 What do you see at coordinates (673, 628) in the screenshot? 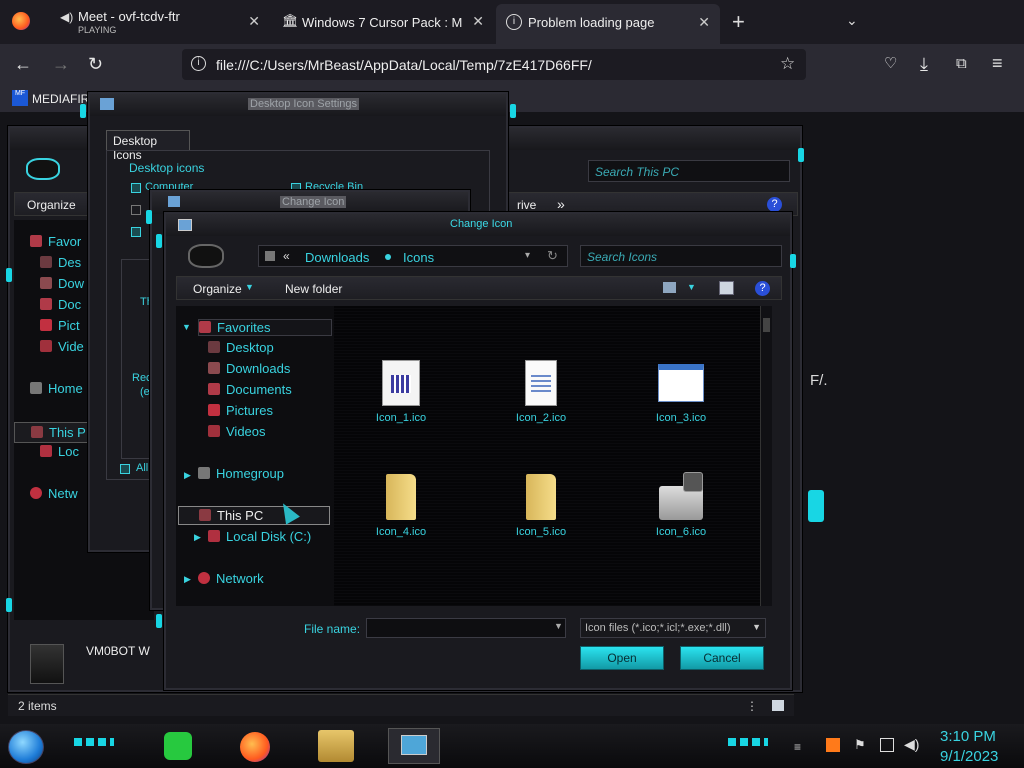
I see `file-type-select: Icon files (*.ico;*.icl;*.exe;*.dll) ▼` at bounding box center [673, 628].